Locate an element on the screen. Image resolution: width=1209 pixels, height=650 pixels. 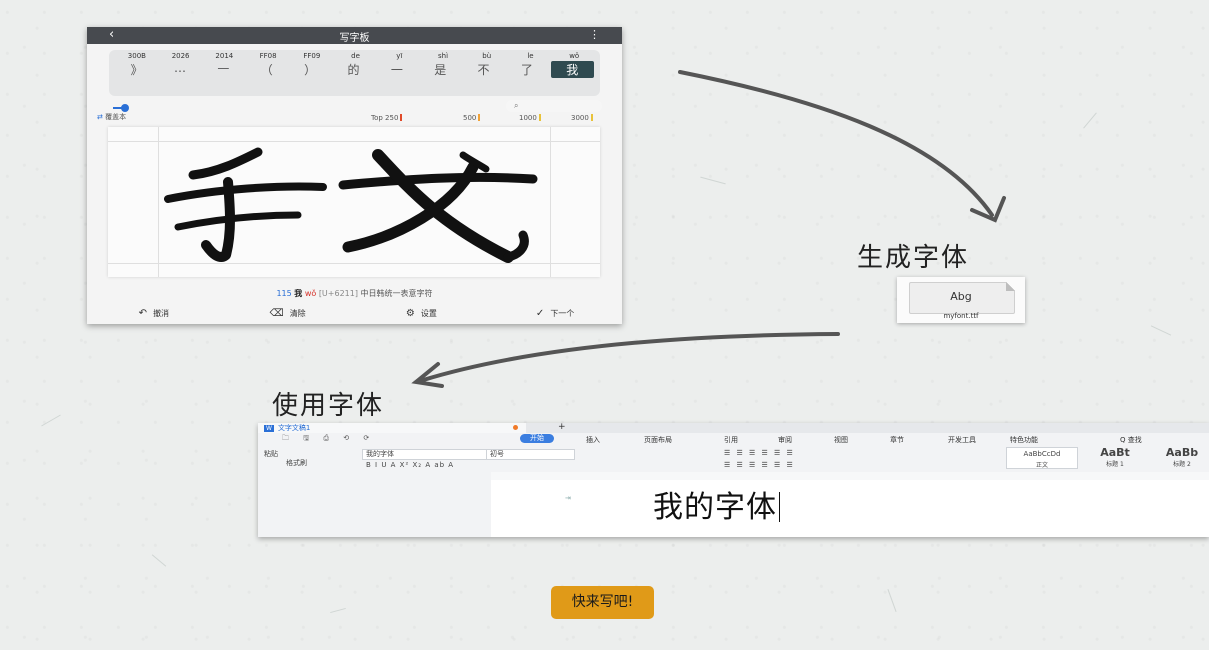
page-margin-area is located at coordinates (374, 508).